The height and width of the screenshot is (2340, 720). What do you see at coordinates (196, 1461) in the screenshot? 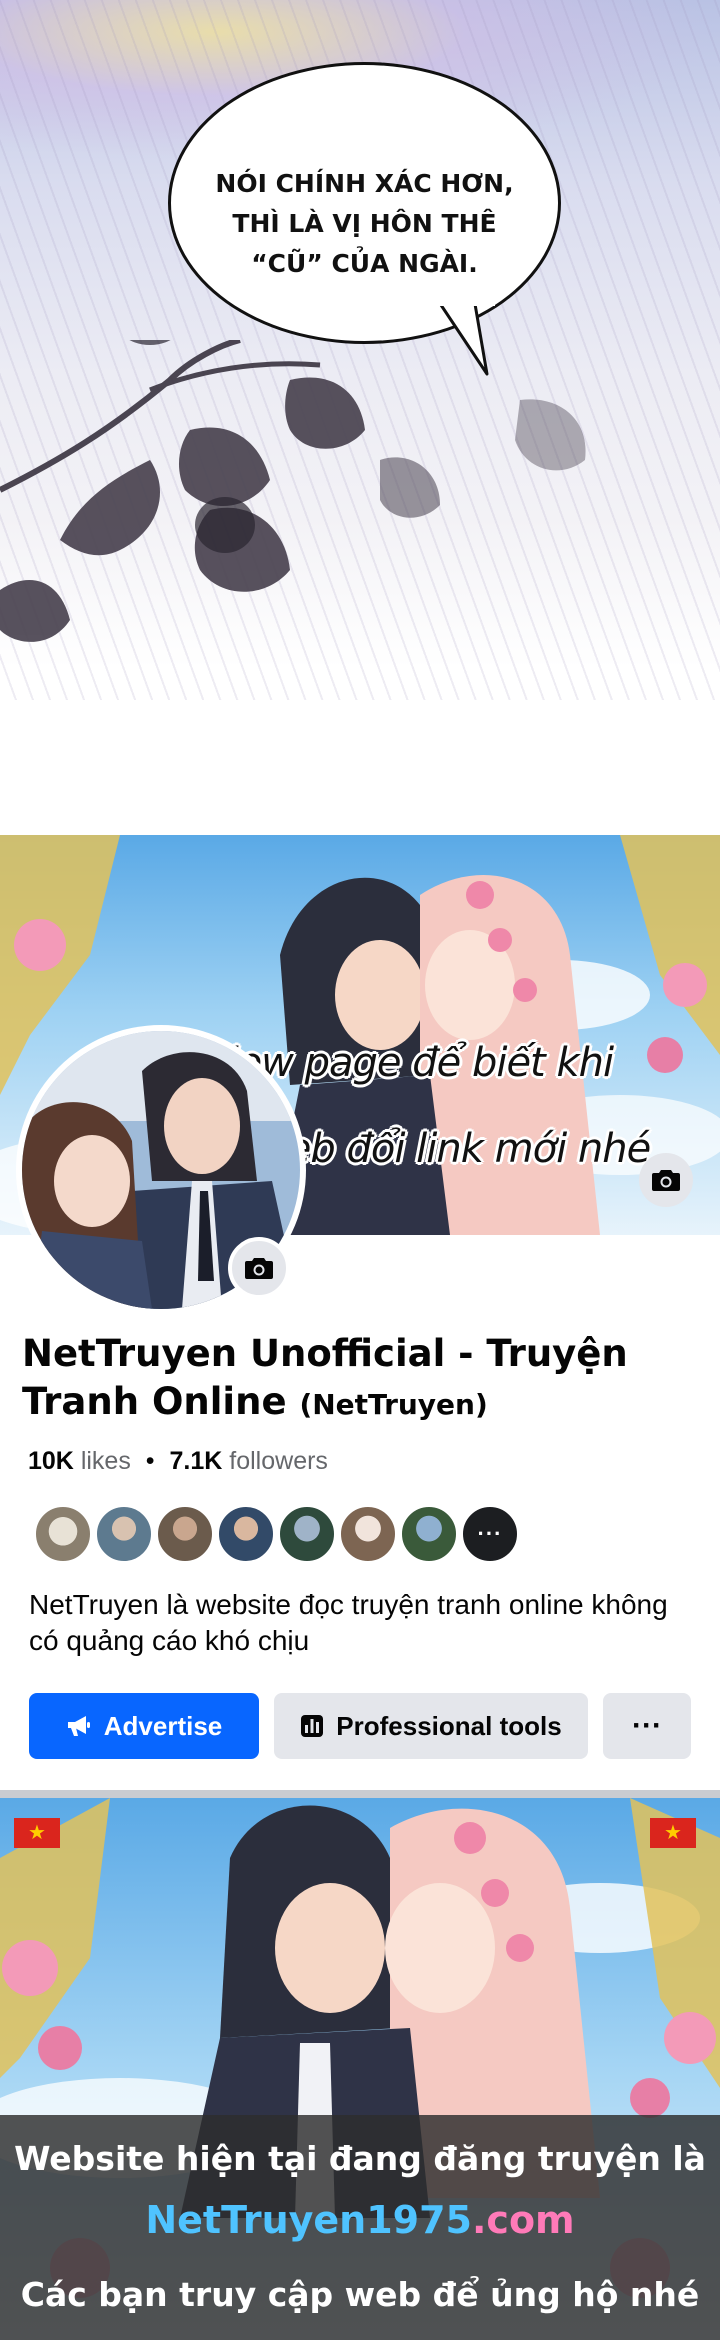
I see `followers-count: 7.1K` at bounding box center [196, 1461].